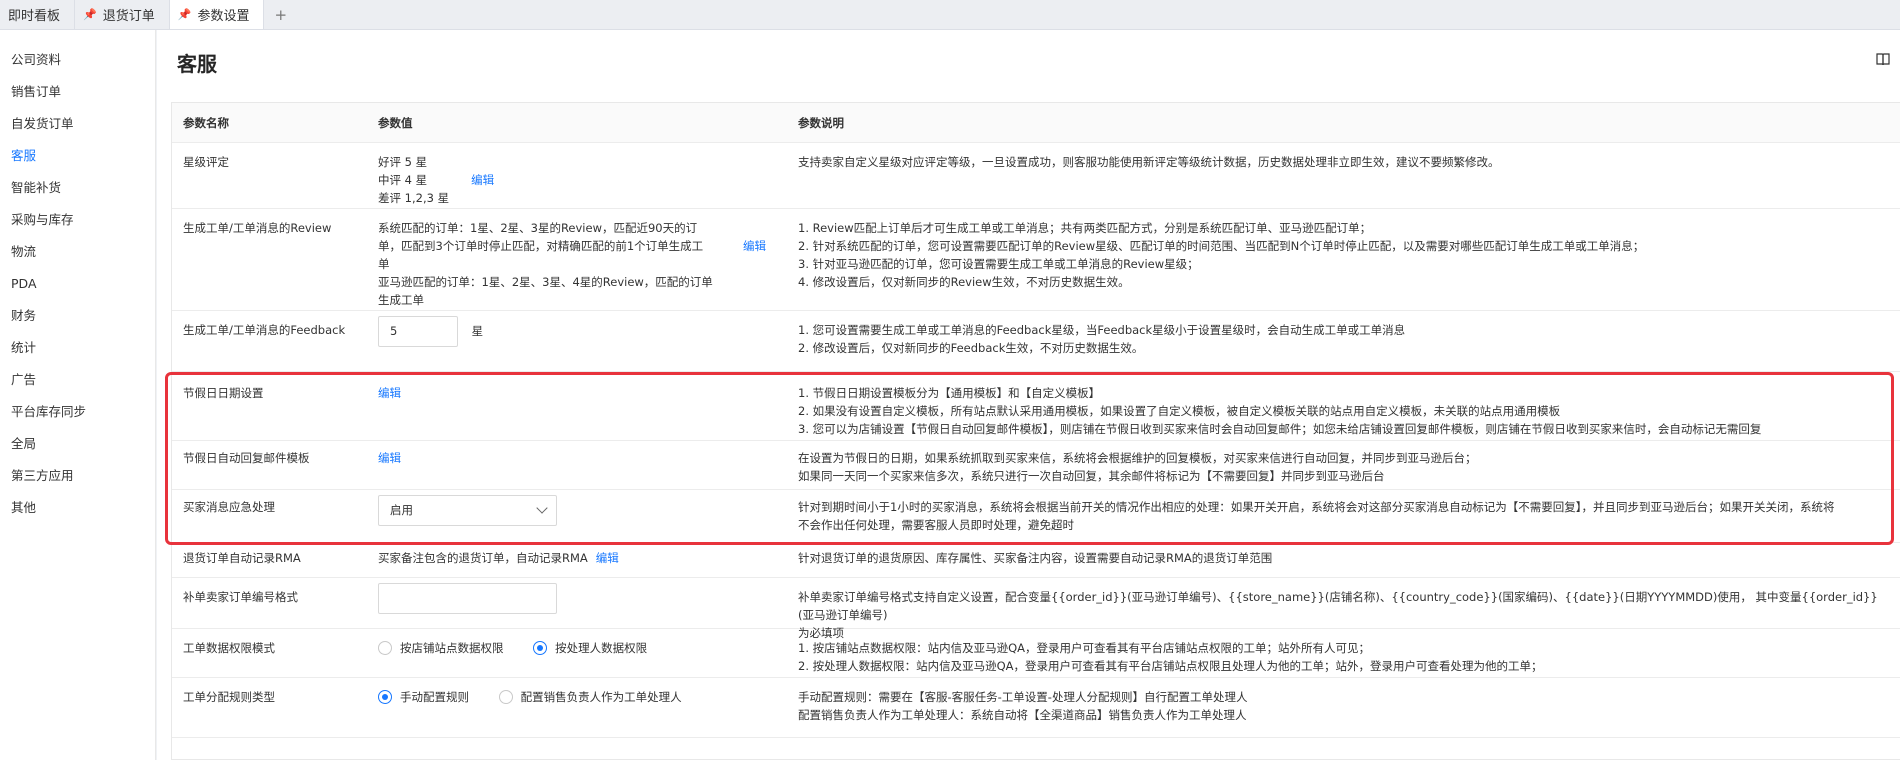 The height and width of the screenshot is (760, 1900). I want to click on value-line: 差评 1,2,3 星, so click(414, 198).